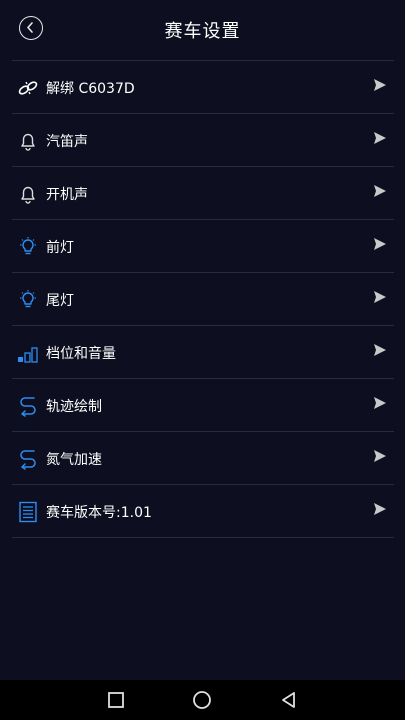 The width and height of the screenshot is (405, 720). Describe the element at coordinates (60, 301) in the screenshot. I see `taillight-label: 尾灯` at that location.